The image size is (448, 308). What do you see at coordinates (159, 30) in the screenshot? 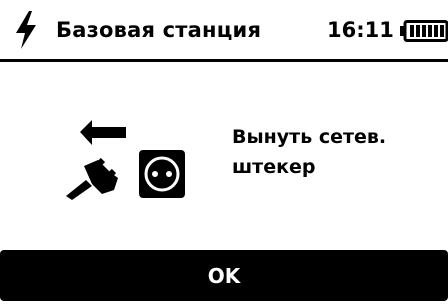
I see `page-title: Базовая станция` at bounding box center [159, 30].